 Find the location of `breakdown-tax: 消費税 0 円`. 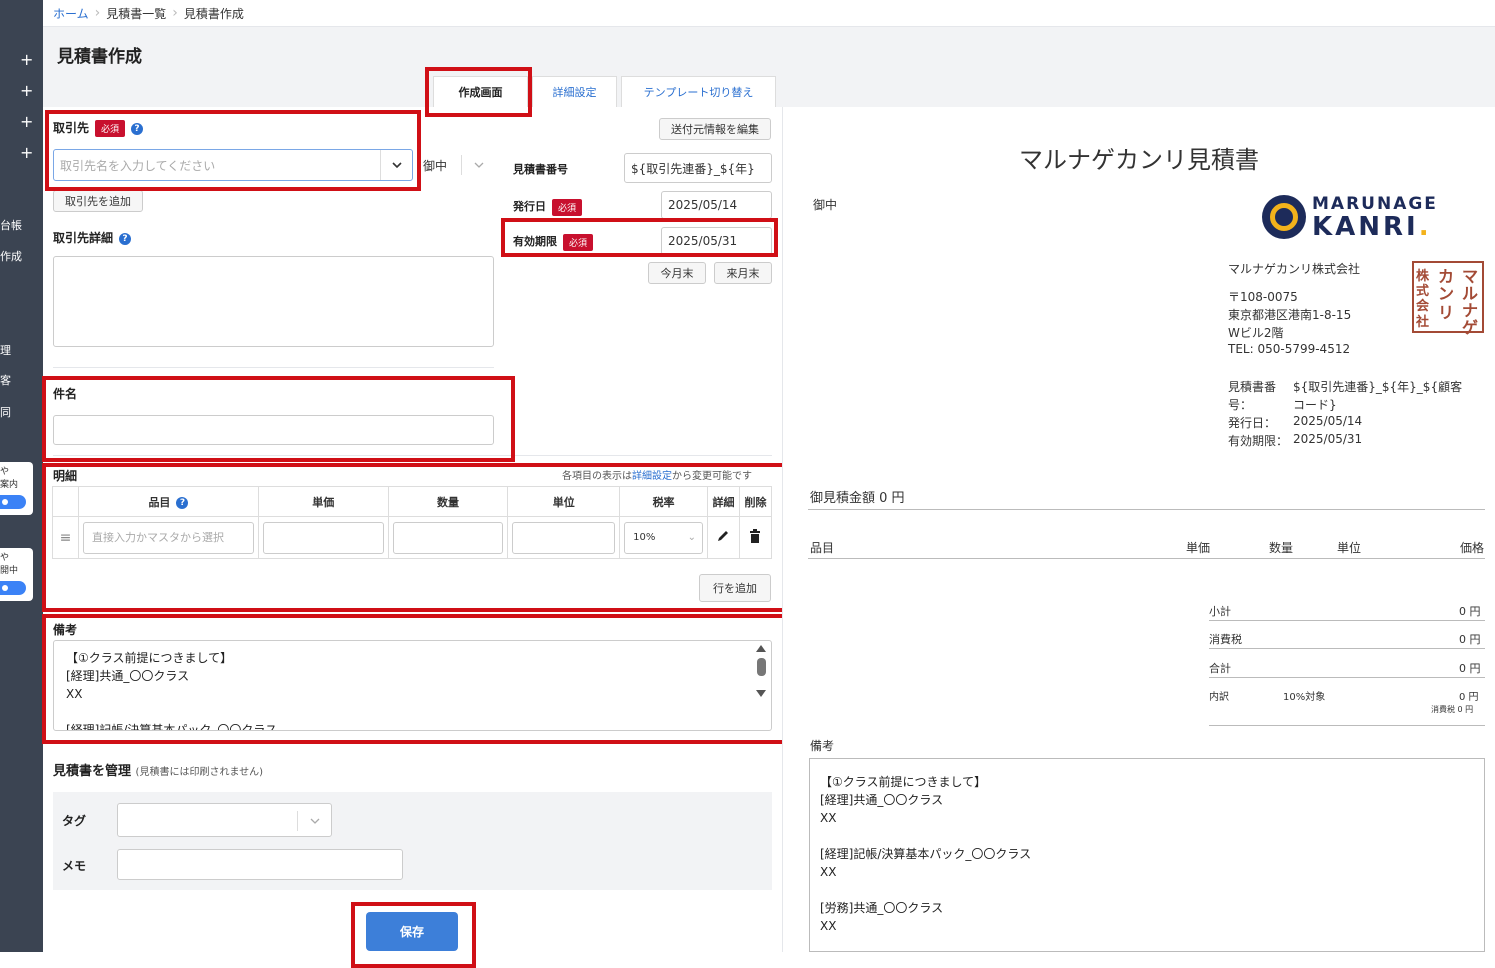

breakdown-tax: 消費税 0 円 is located at coordinates (1452, 709).